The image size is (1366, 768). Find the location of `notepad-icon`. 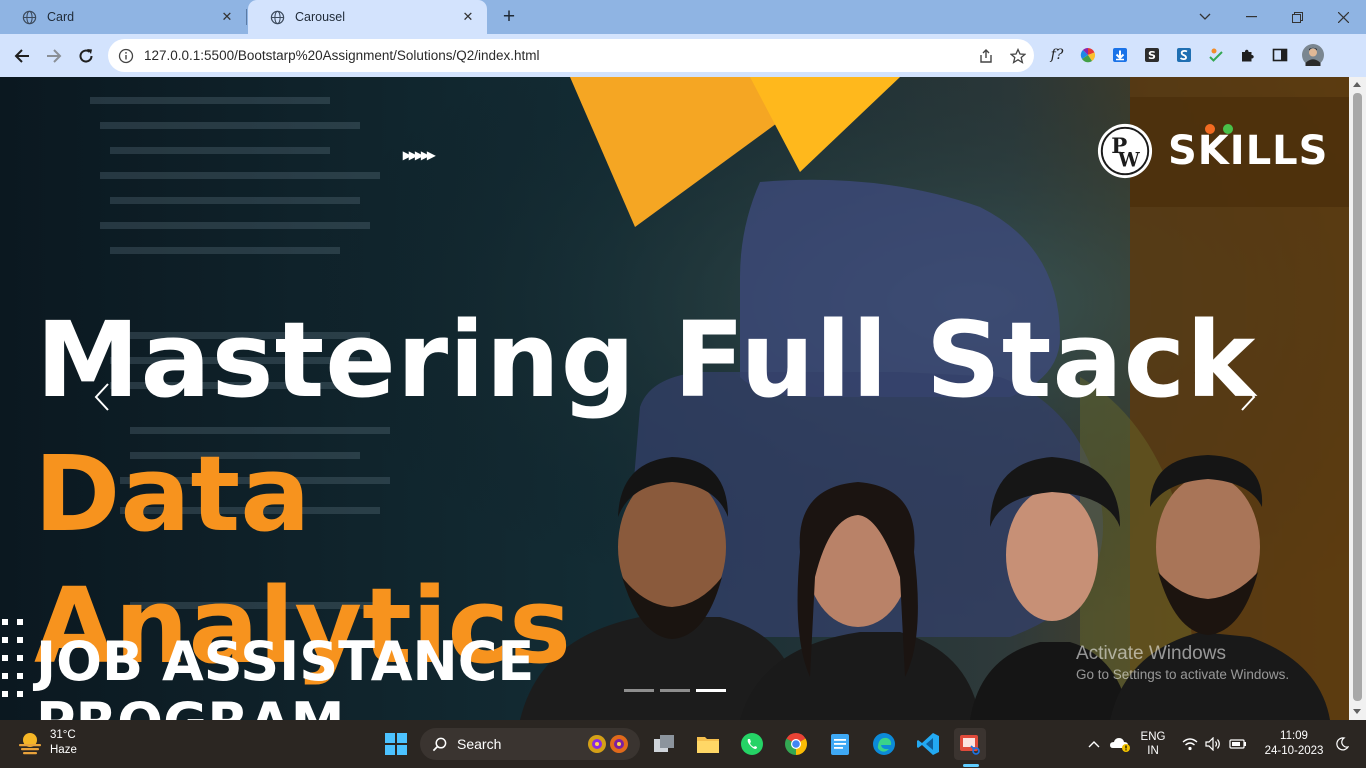

notepad-icon is located at coordinates (840, 744).